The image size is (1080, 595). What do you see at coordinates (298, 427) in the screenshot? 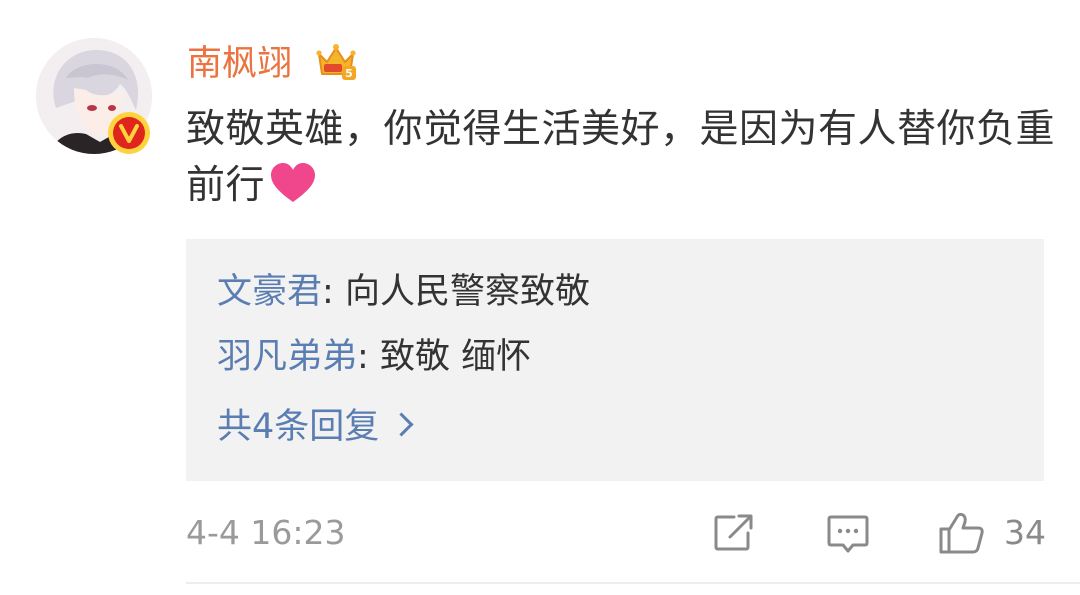
I see `view-all-replies-label: 共4条回复` at bounding box center [298, 427].